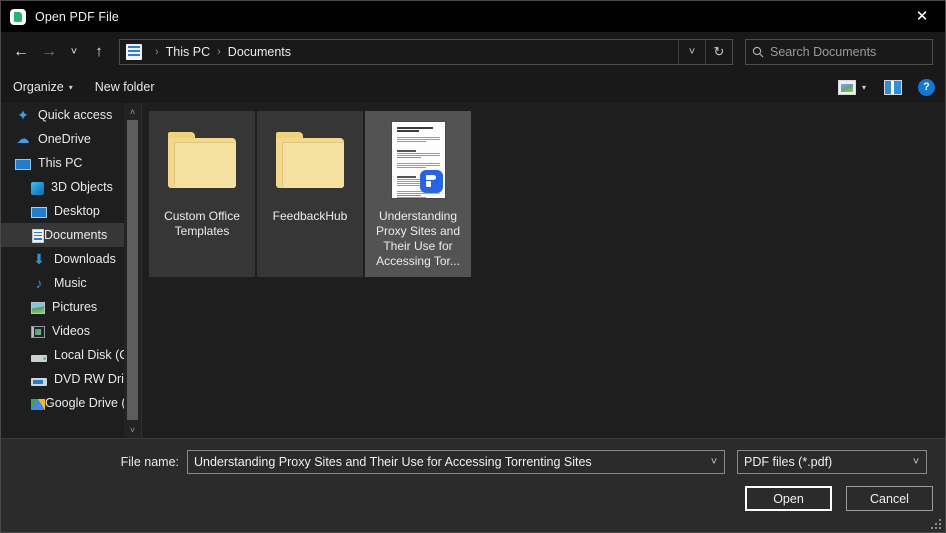  What do you see at coordinates (310, 216) in the screenshot?
I see `file-label: FeedbackHub` at bounding box center [310, 216].